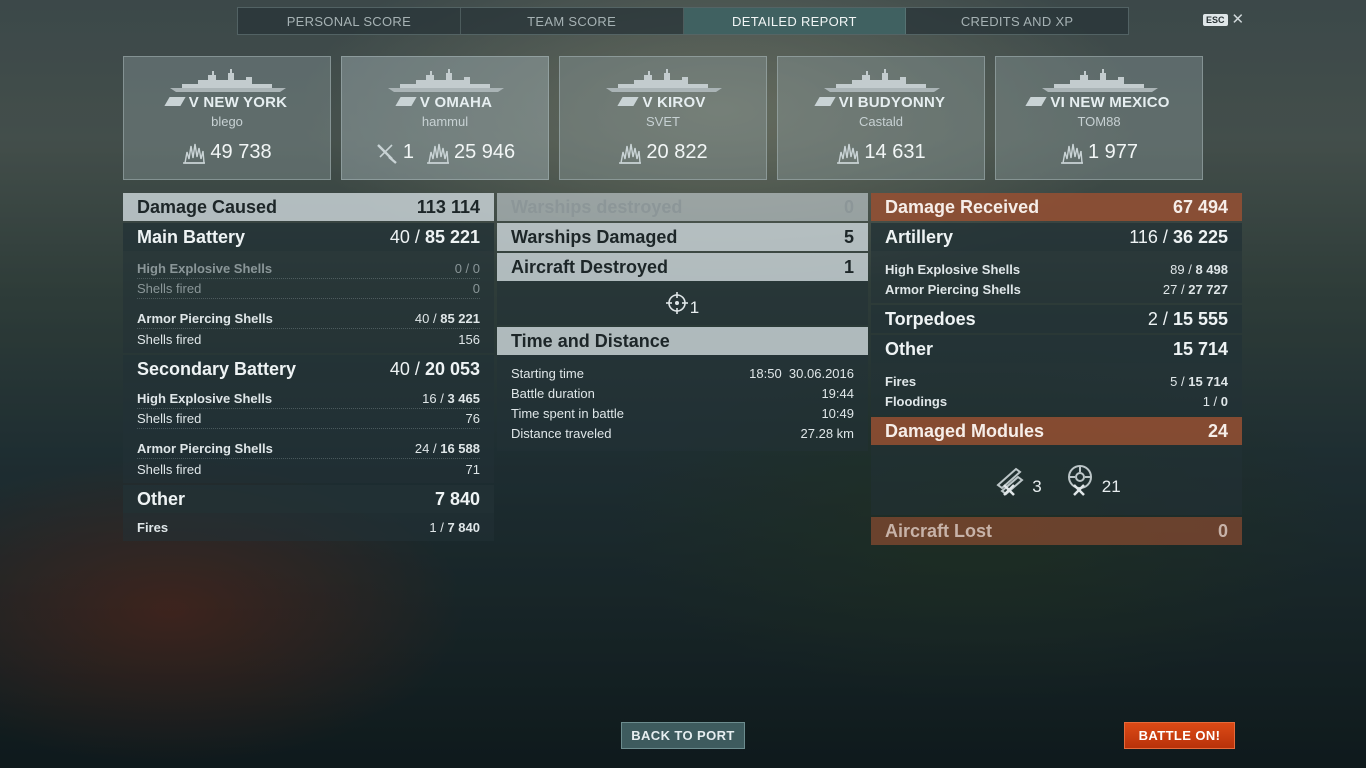 This screenshot has height=768, width=1366. What do you see at coordinates (308, 499) in the screenshot?
I see `other-caused-header: Other 7 840` at bounding box center [308, 499].